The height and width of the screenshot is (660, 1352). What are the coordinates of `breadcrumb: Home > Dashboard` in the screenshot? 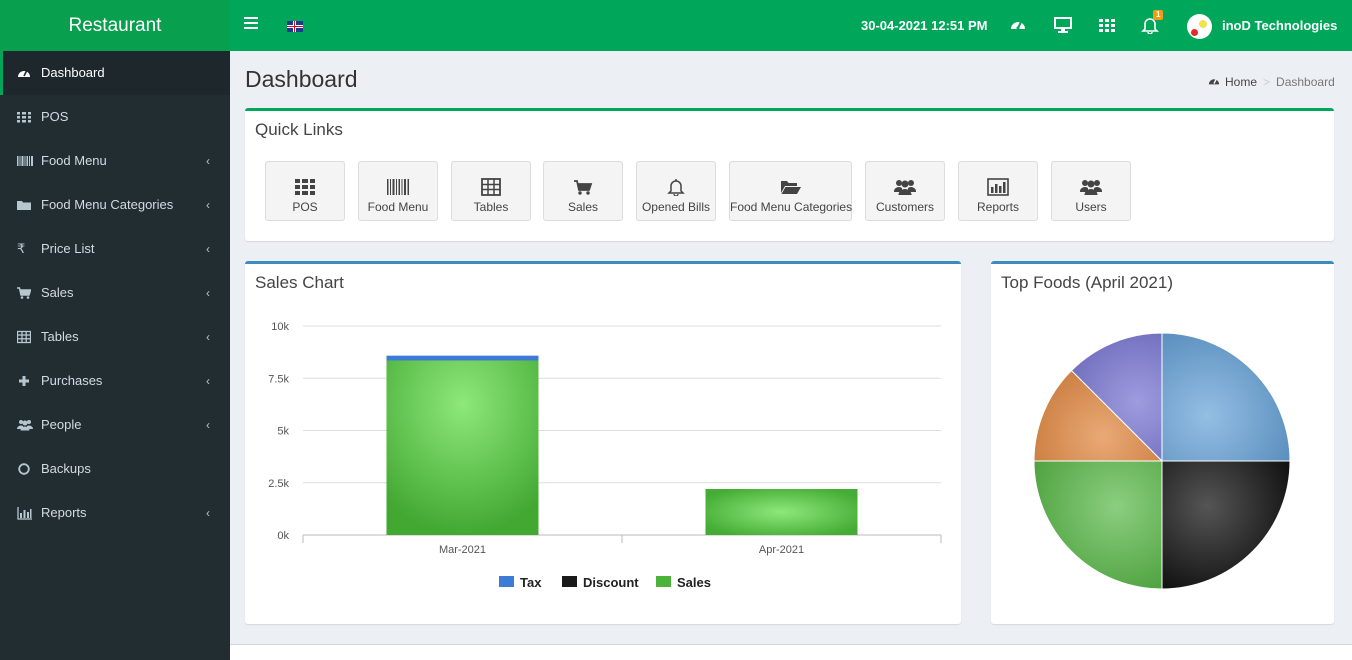 It's located at (1271, 82).